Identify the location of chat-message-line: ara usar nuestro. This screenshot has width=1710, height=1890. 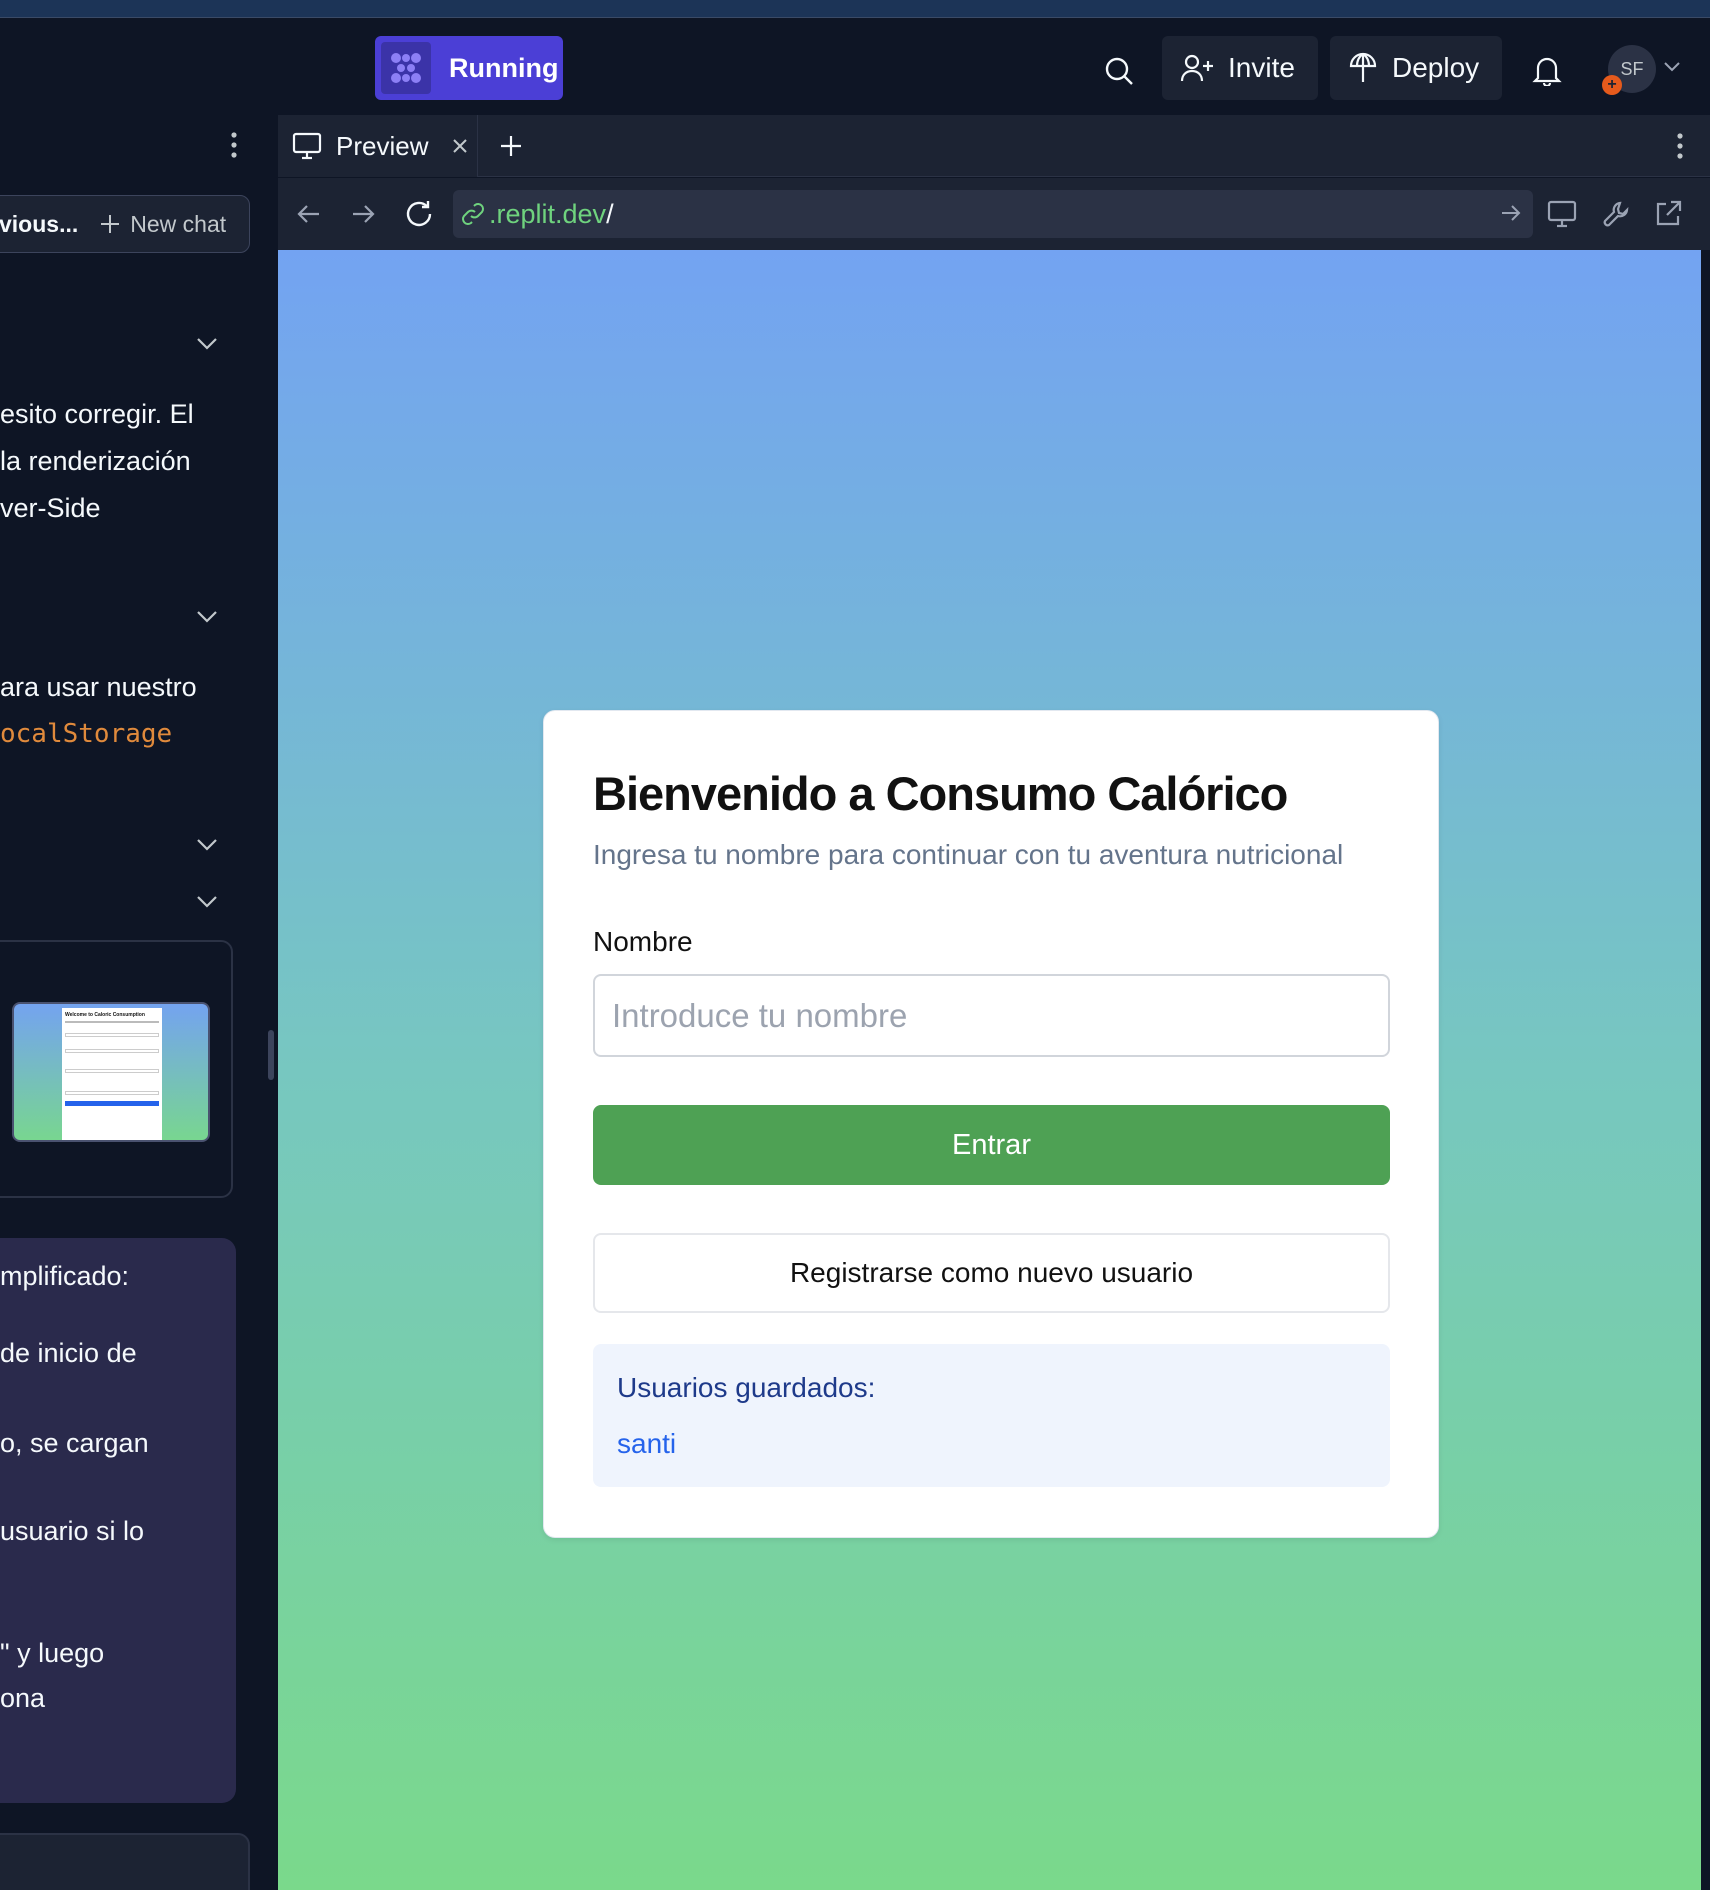
(98, 687).